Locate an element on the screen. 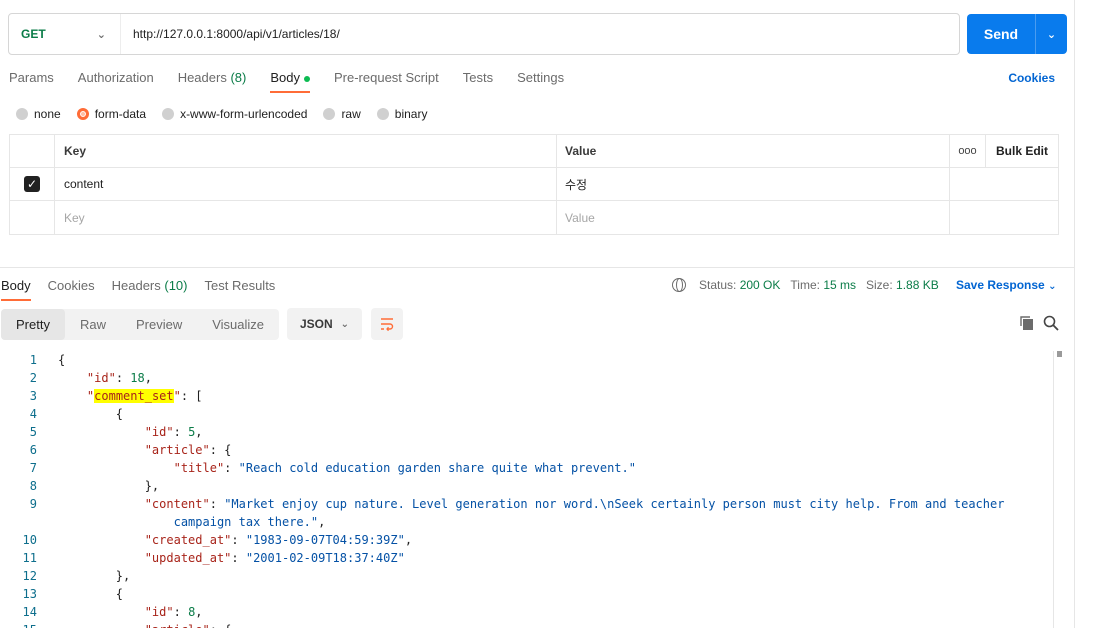  code-text: "updated_at": "2001-02-09T18:37:40Z" is located at coordinates (221, 558).